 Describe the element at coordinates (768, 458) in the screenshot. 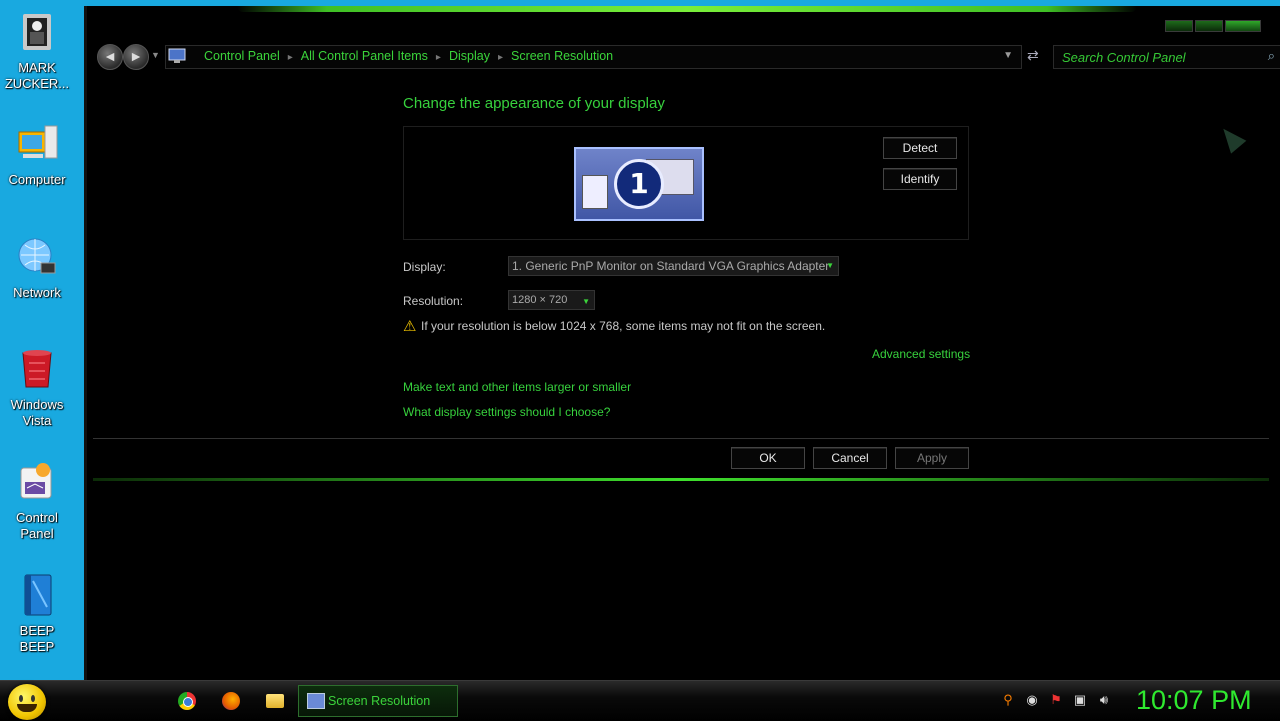

I see `ok-button: OK` at that location.